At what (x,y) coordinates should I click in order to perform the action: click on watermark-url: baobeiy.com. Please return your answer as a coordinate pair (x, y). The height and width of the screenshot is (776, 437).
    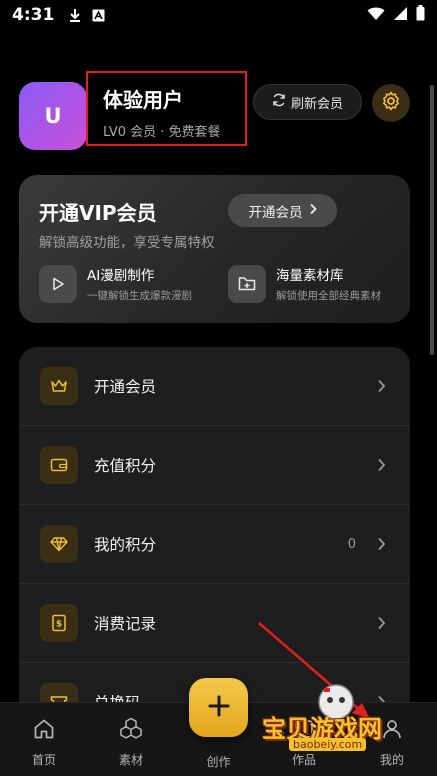
    Looking at the image, I should click on (328, 744).